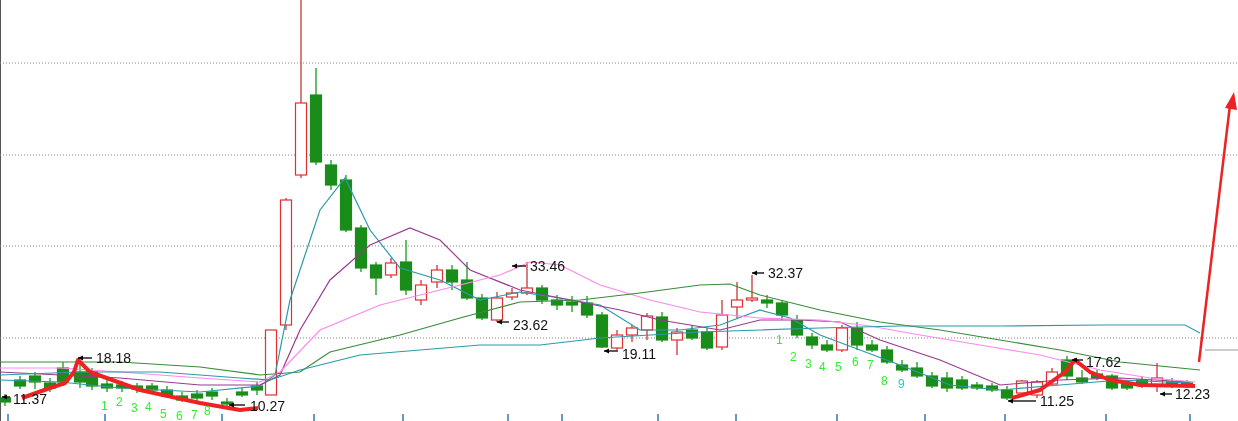 This screenshot has width=1238, height=421. I want to click on count-number: 9, so click(901, 384).